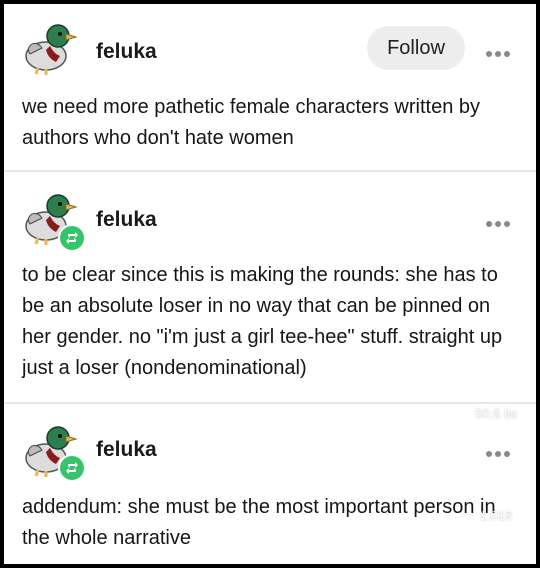  What do you see at coordinates (498, 372) in the screenshot?
I see `heart-icon` at bounding box center [498, 372].